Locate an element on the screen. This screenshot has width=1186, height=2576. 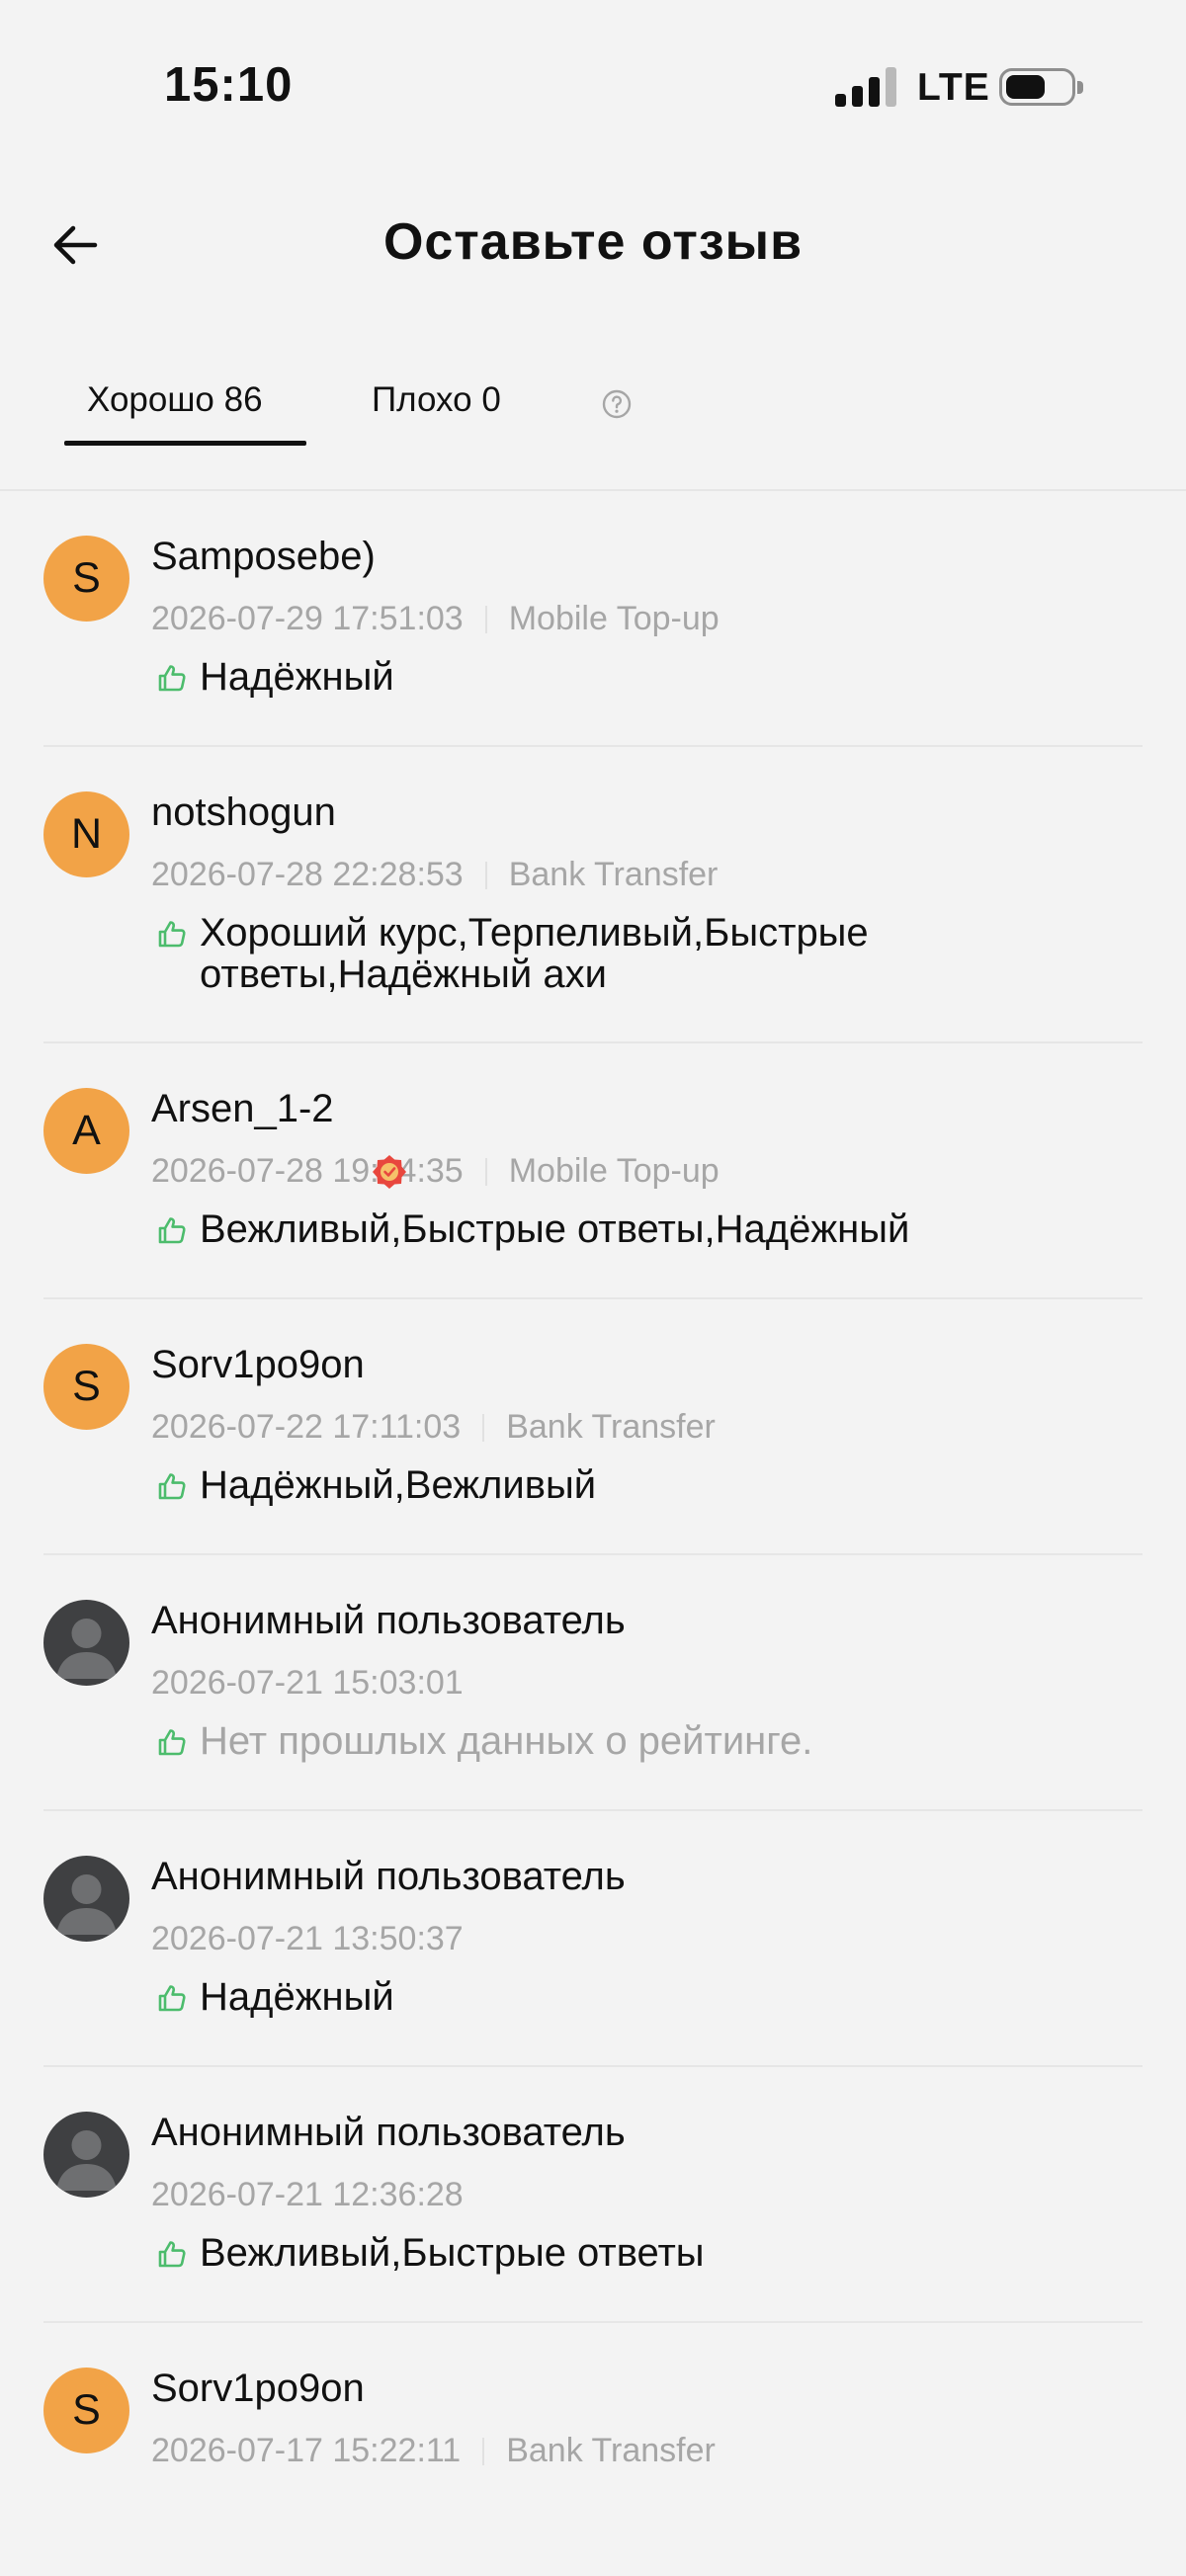
avatar: N is located at coordinates (86, 834).